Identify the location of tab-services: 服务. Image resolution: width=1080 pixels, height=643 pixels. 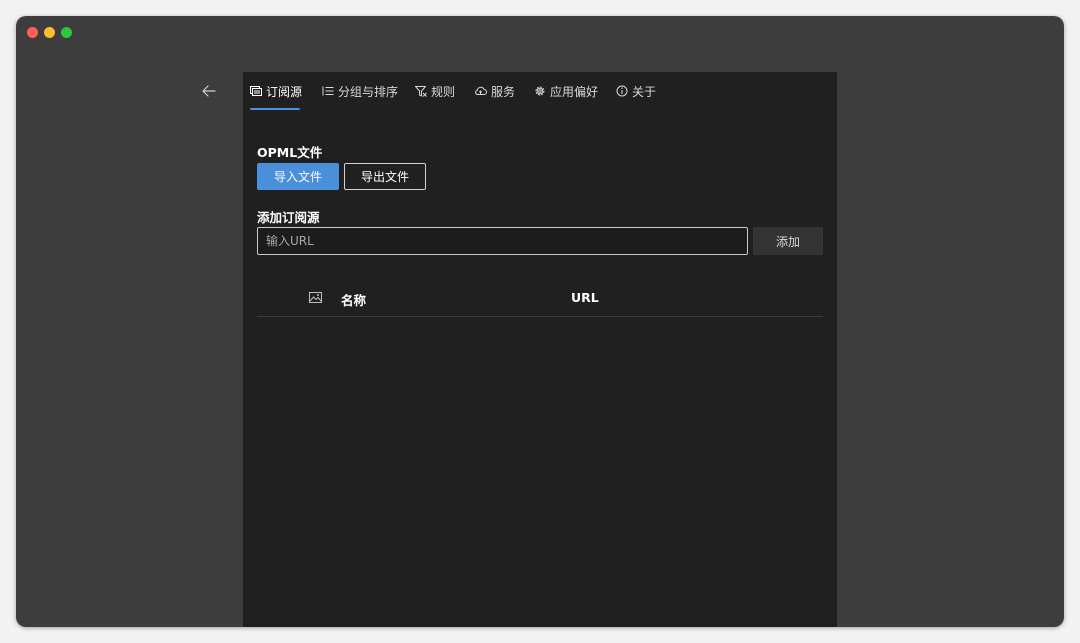
(494, 91).